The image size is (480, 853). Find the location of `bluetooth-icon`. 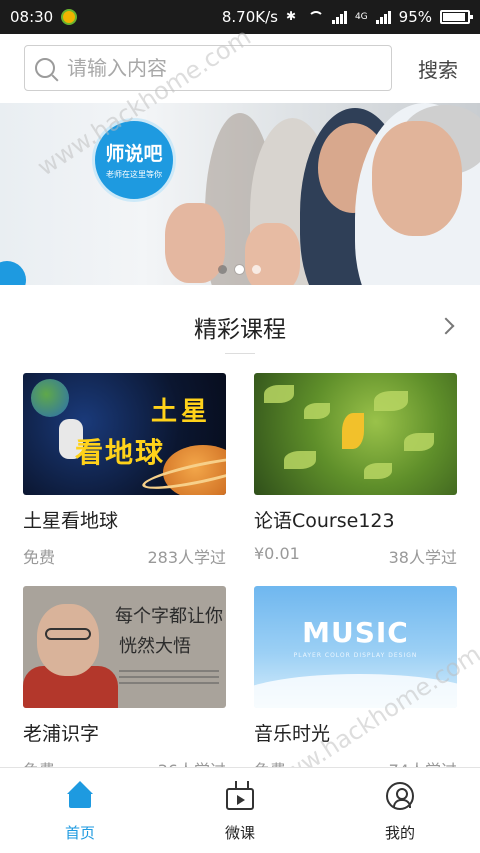

bluetooth-icon is located at coordinates (293, 16).